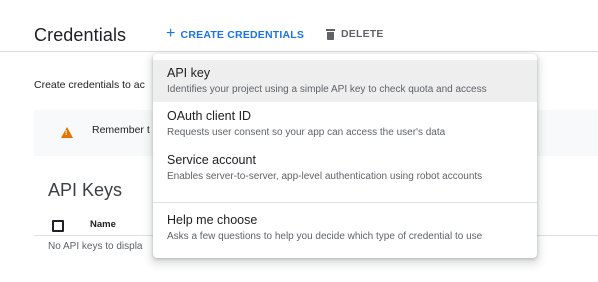 The height and width of the screenshot is (282, 598). I want to click on menu-item-title: API key, so click(189, 73).